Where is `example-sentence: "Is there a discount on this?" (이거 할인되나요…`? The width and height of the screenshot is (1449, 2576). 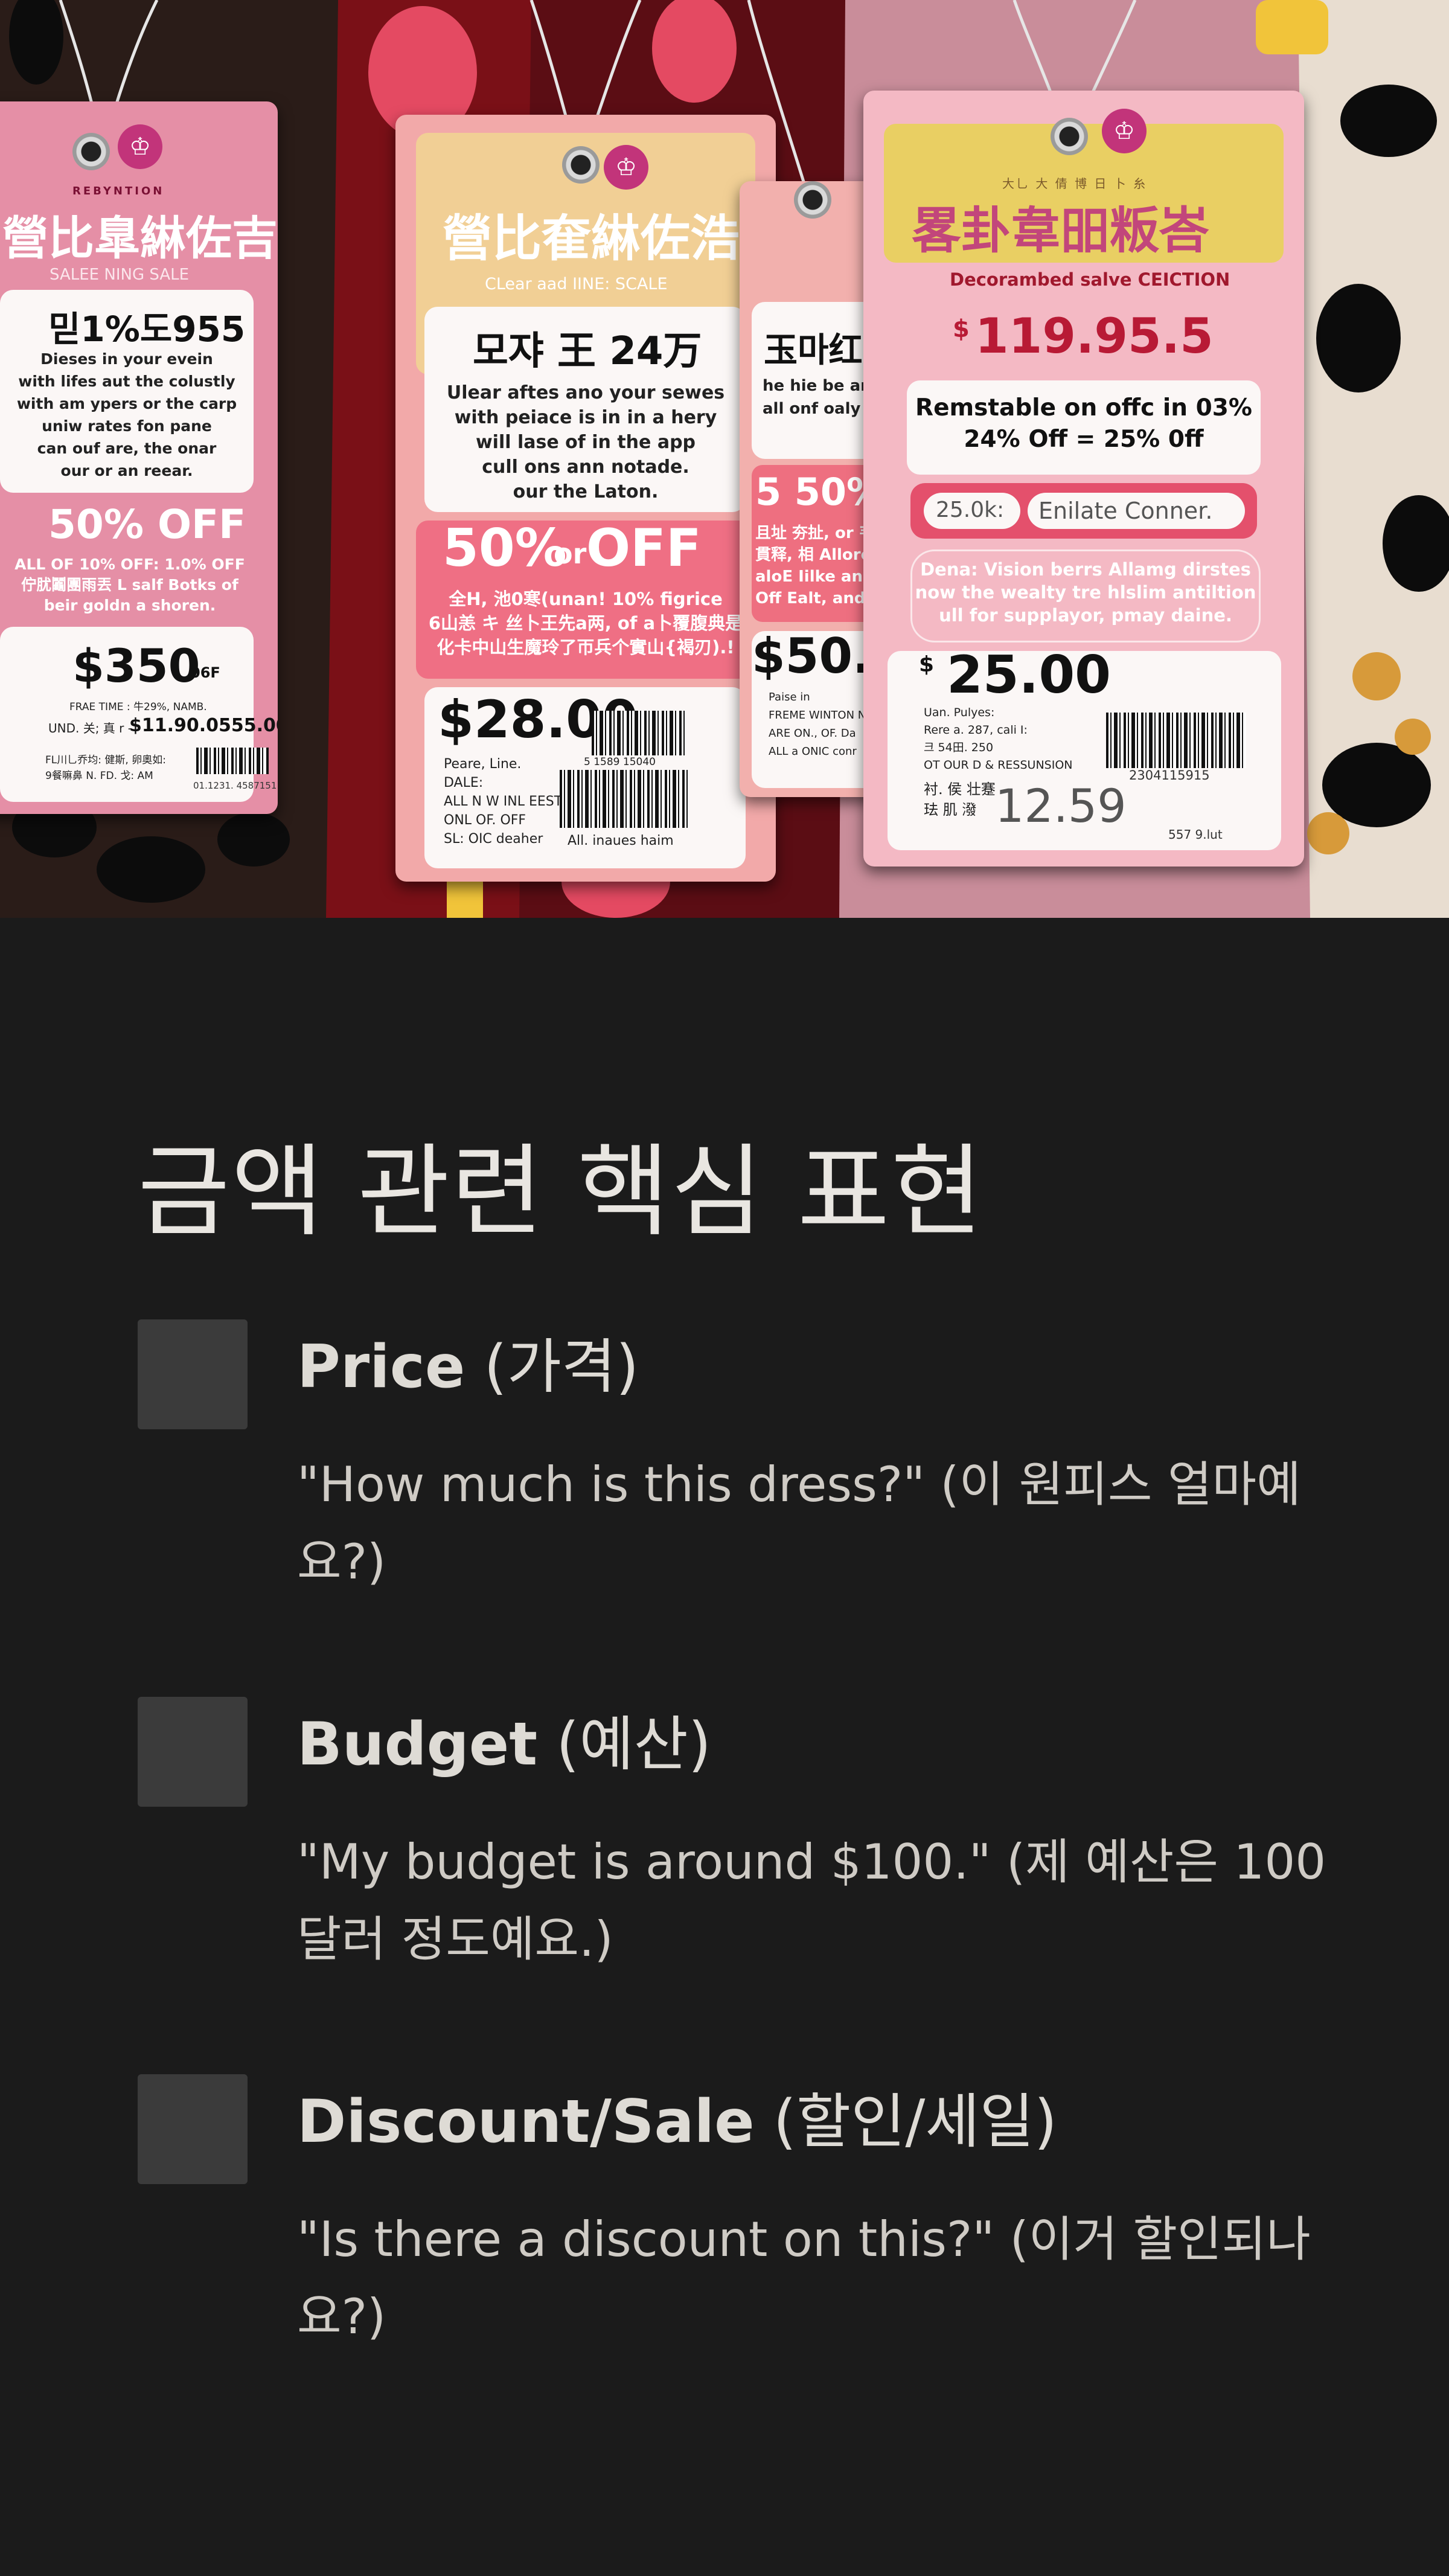 example-sentence: "Is there a discount on this?" (이거 할인되나요… is located at coordinates (804, 2278).